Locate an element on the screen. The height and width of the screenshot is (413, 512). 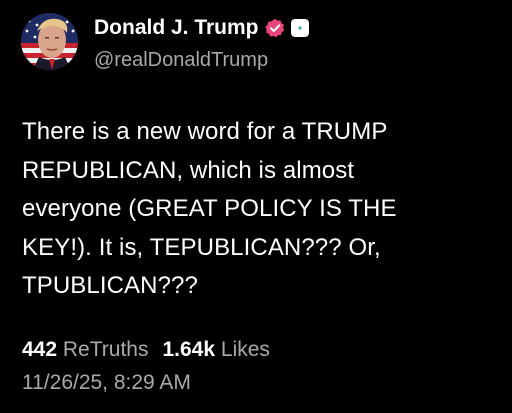
retruths-label: ReTruths is located at coordinates (106, 349).